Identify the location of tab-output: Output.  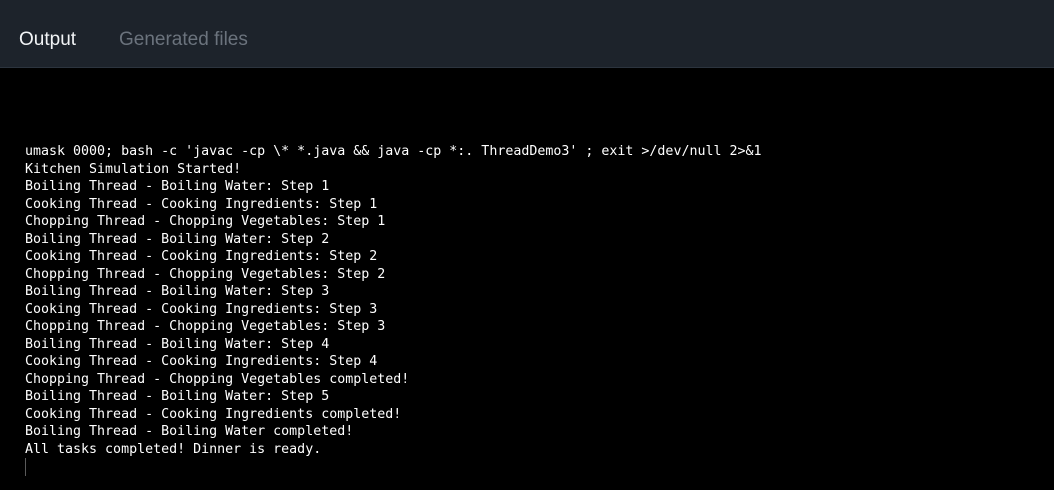
(47, 40).